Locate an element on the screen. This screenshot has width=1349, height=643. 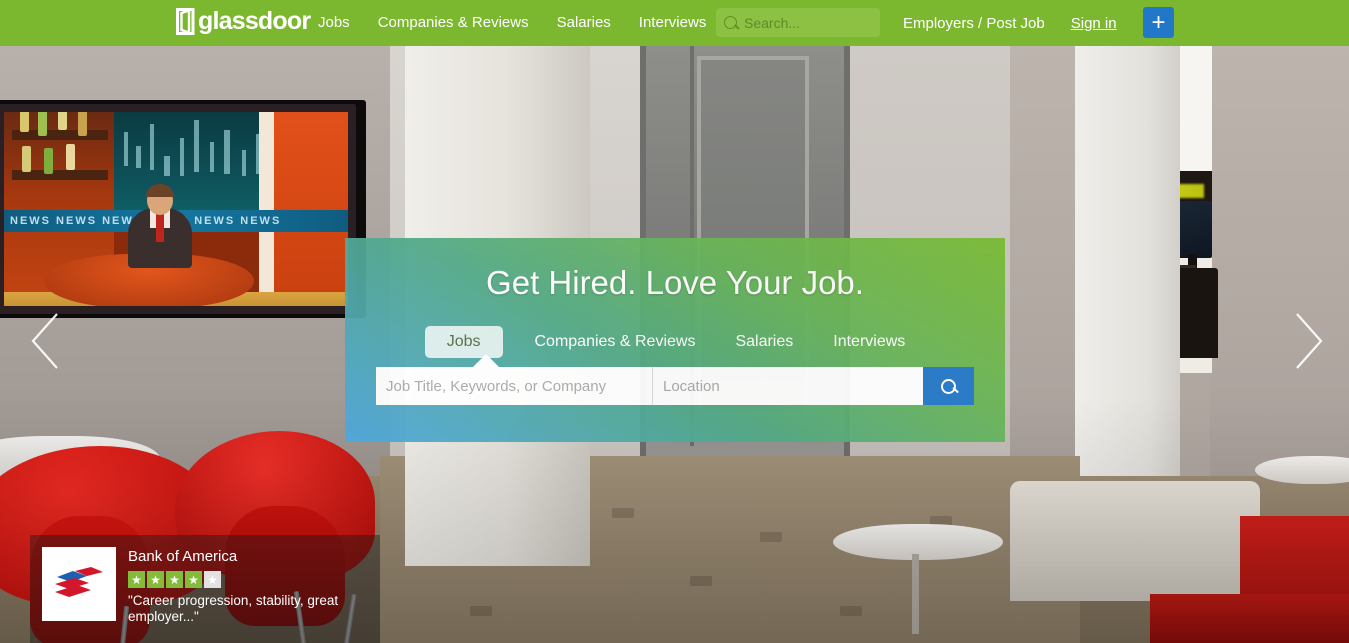
keyword-input: Job Title, Keywords, or Company is located at coordinates (514, 386).